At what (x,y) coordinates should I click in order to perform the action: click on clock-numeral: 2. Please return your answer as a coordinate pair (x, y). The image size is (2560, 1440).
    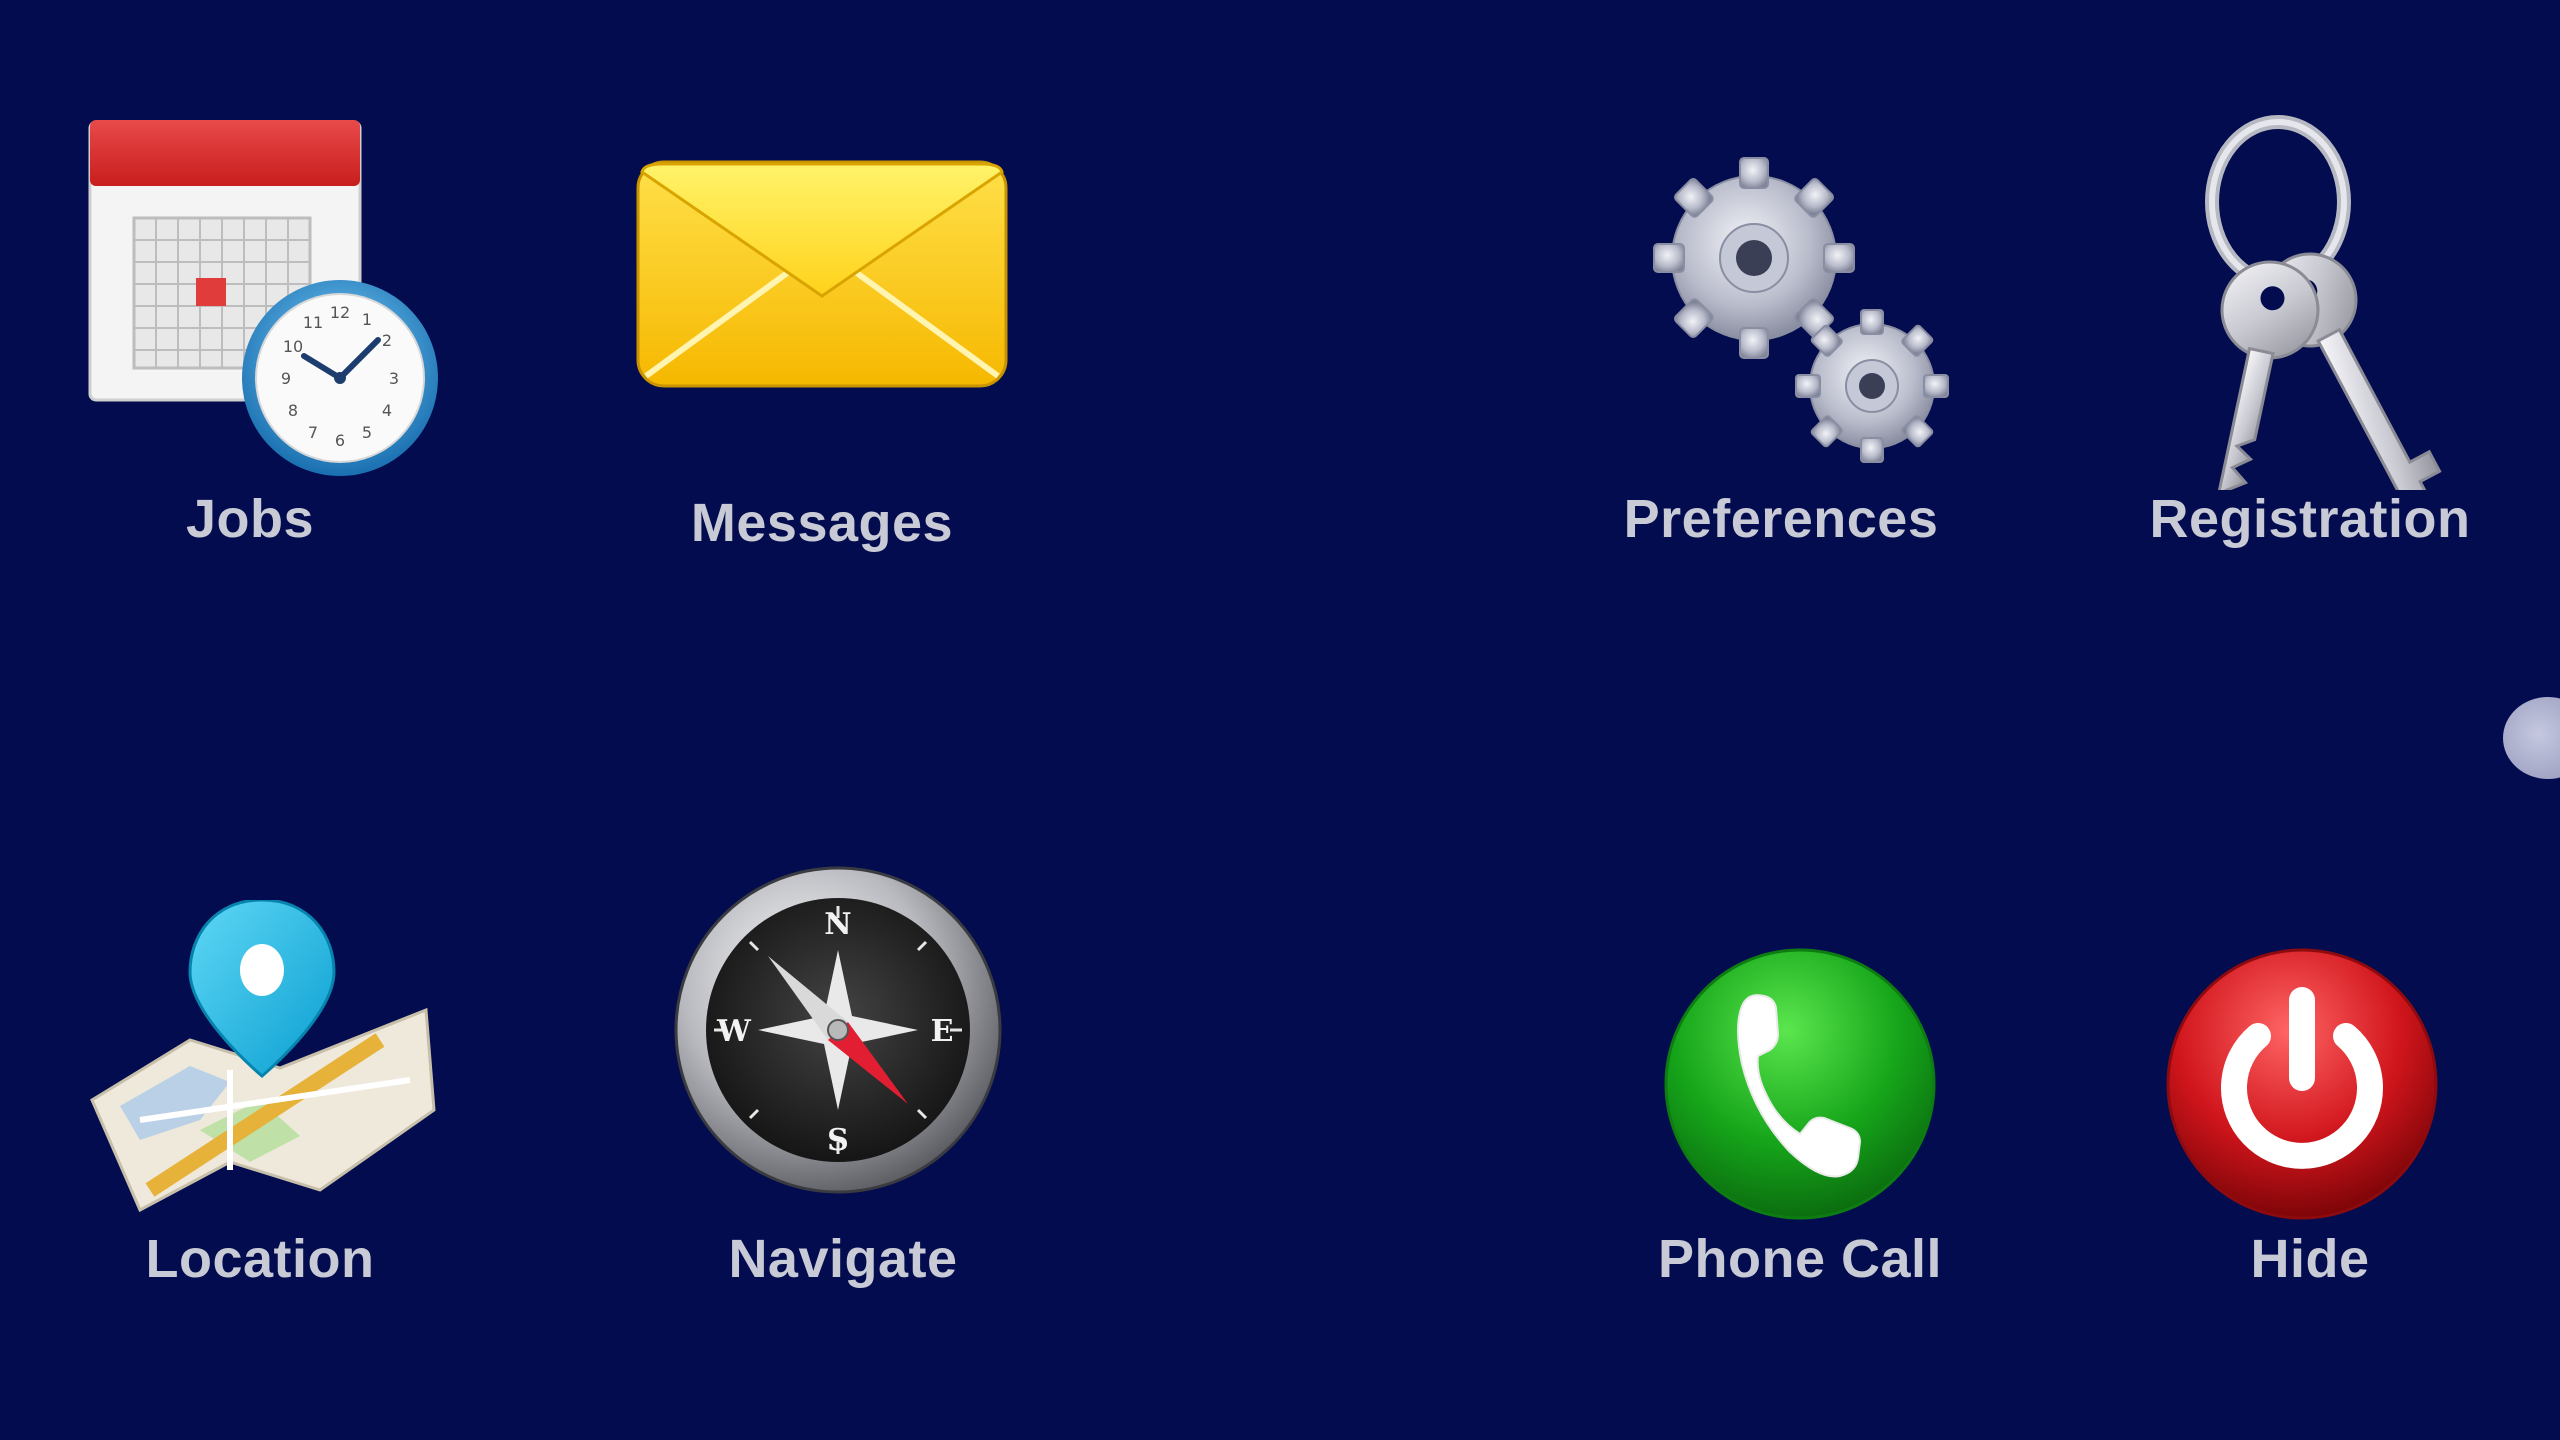
    Looking at the image, I should click on (387, 340).